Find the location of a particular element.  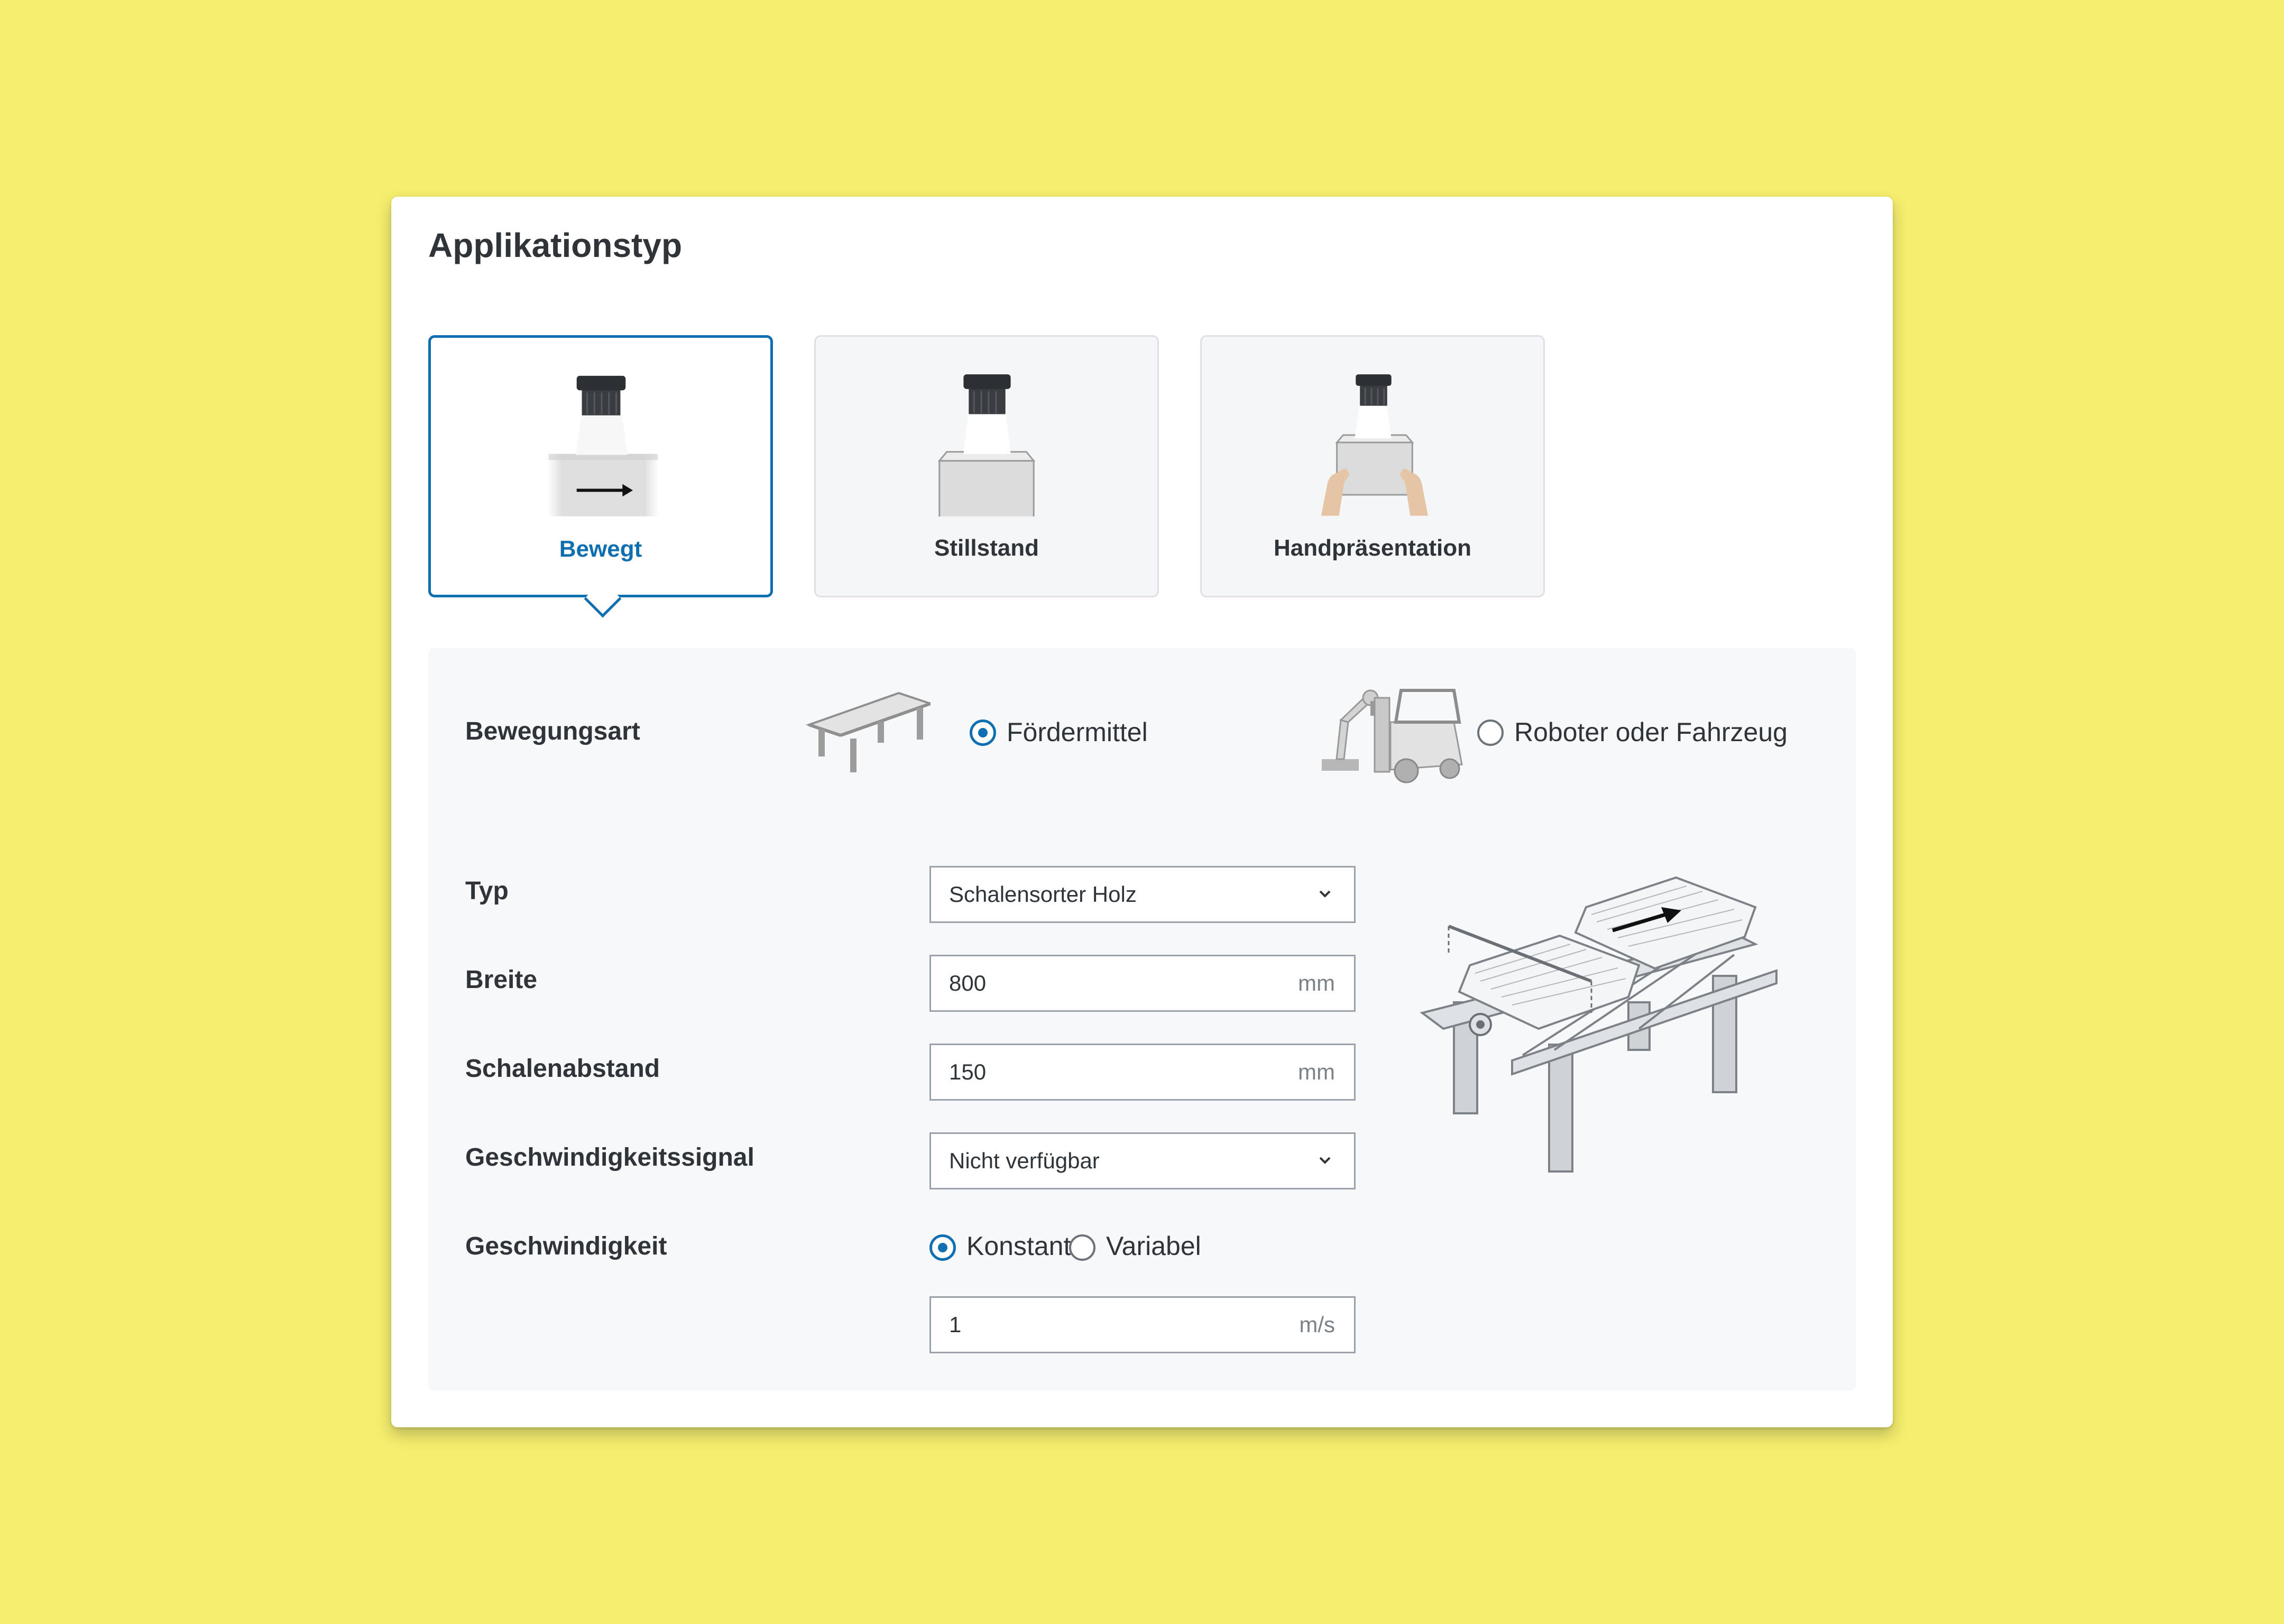

tile-hand-presentation: Handpräsentation is located at coordinates (1372, 466).